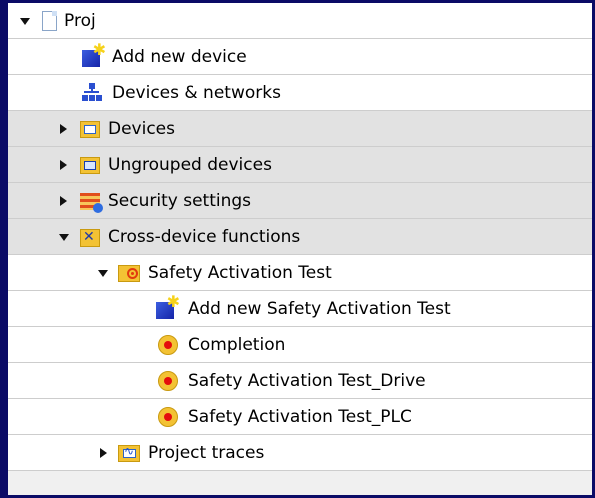 This screenshot has height=498, width=595. I want to click on tree-item-project-traces: Project traces, so click(300, 453).